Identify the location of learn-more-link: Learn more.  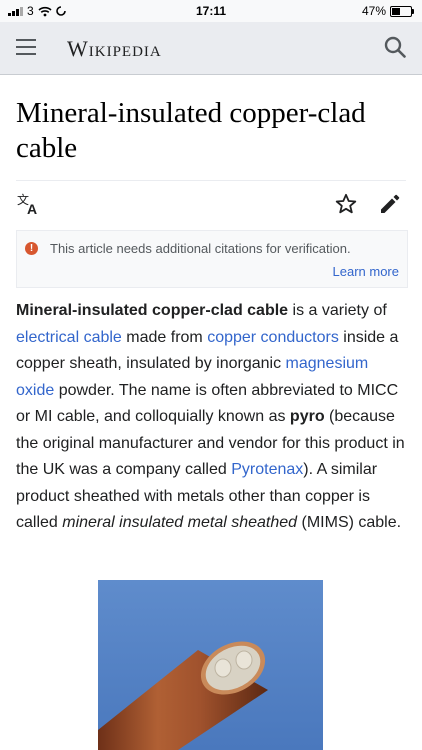
(366, 271).